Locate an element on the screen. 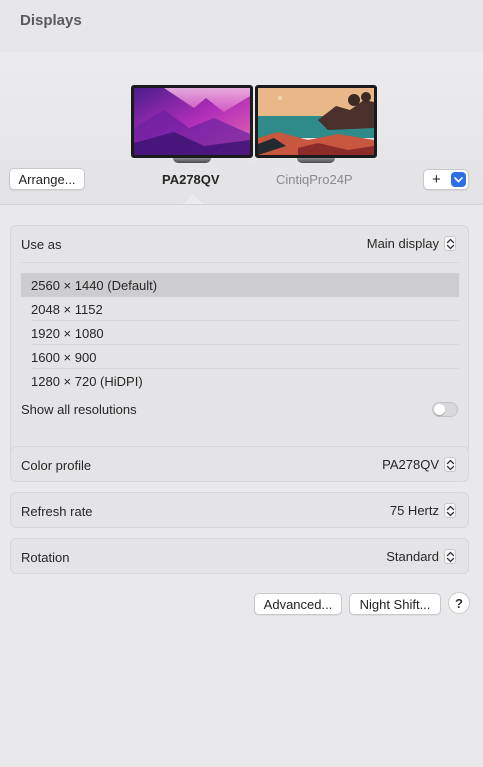 The width and height of the screenshot is (483, 767). use-as-popup: Main display is located at coordinates (411, 243).